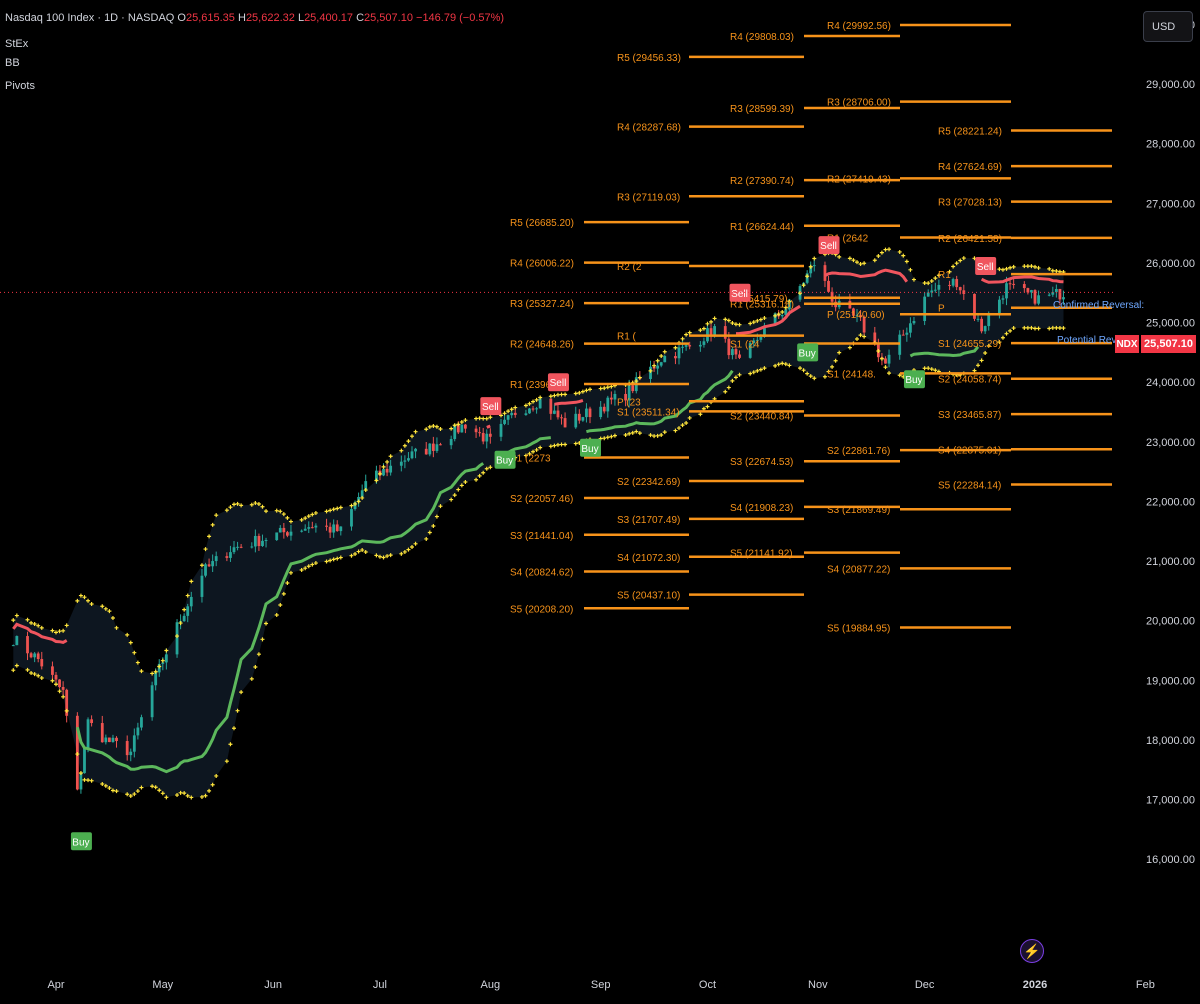 This screenshot has height=1004, width=1200. Describe the element at coordinates (162, 985) in the screenshot. I see `x-axis-tick-label: May` at that location.